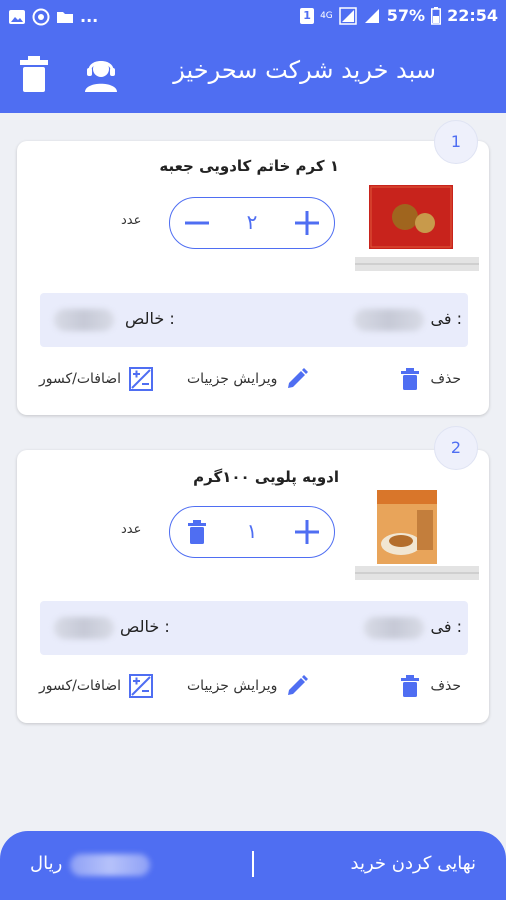 Image resolution: width=506 pixels, height=900 pixels. I want to click on total-amount, so click(110, 865).